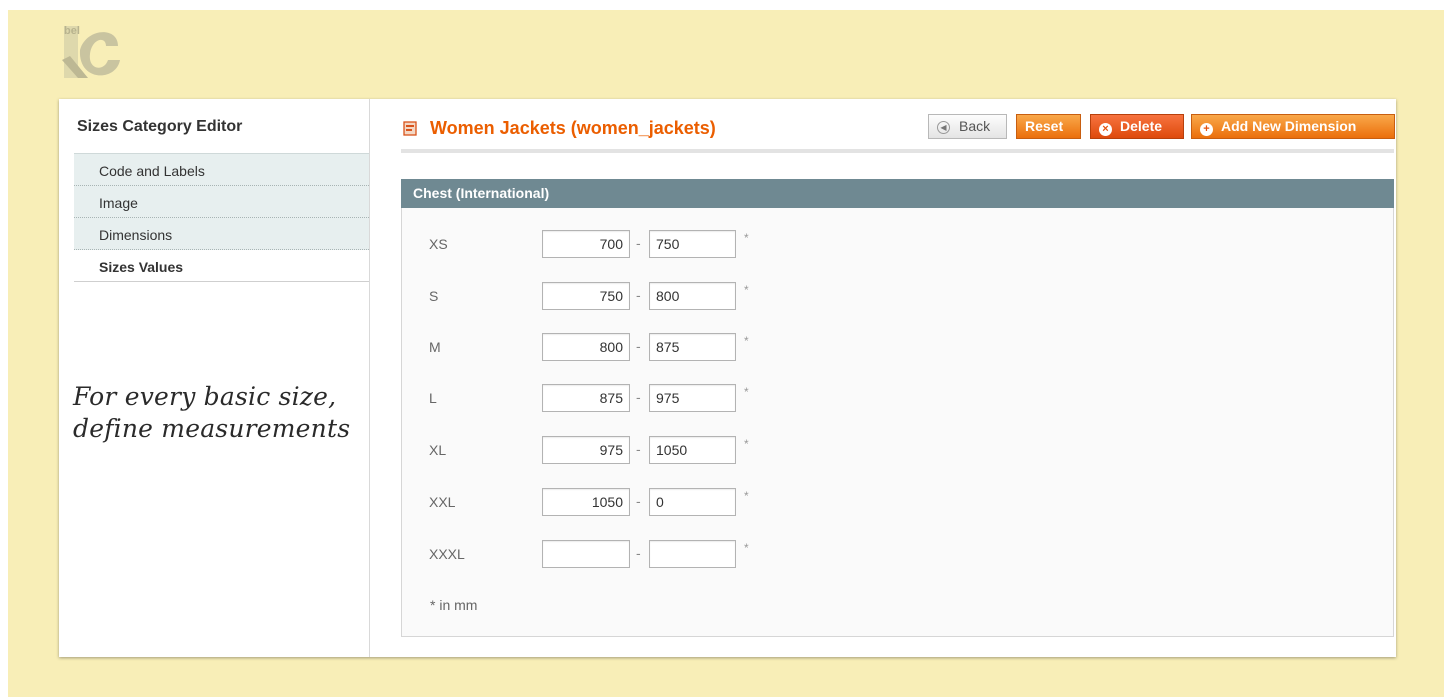  What do you see at coordinates (160, 126) in the screenshot?
I see `sidebar-title: Sizes Category Editor` at bounding box center [160, 126].